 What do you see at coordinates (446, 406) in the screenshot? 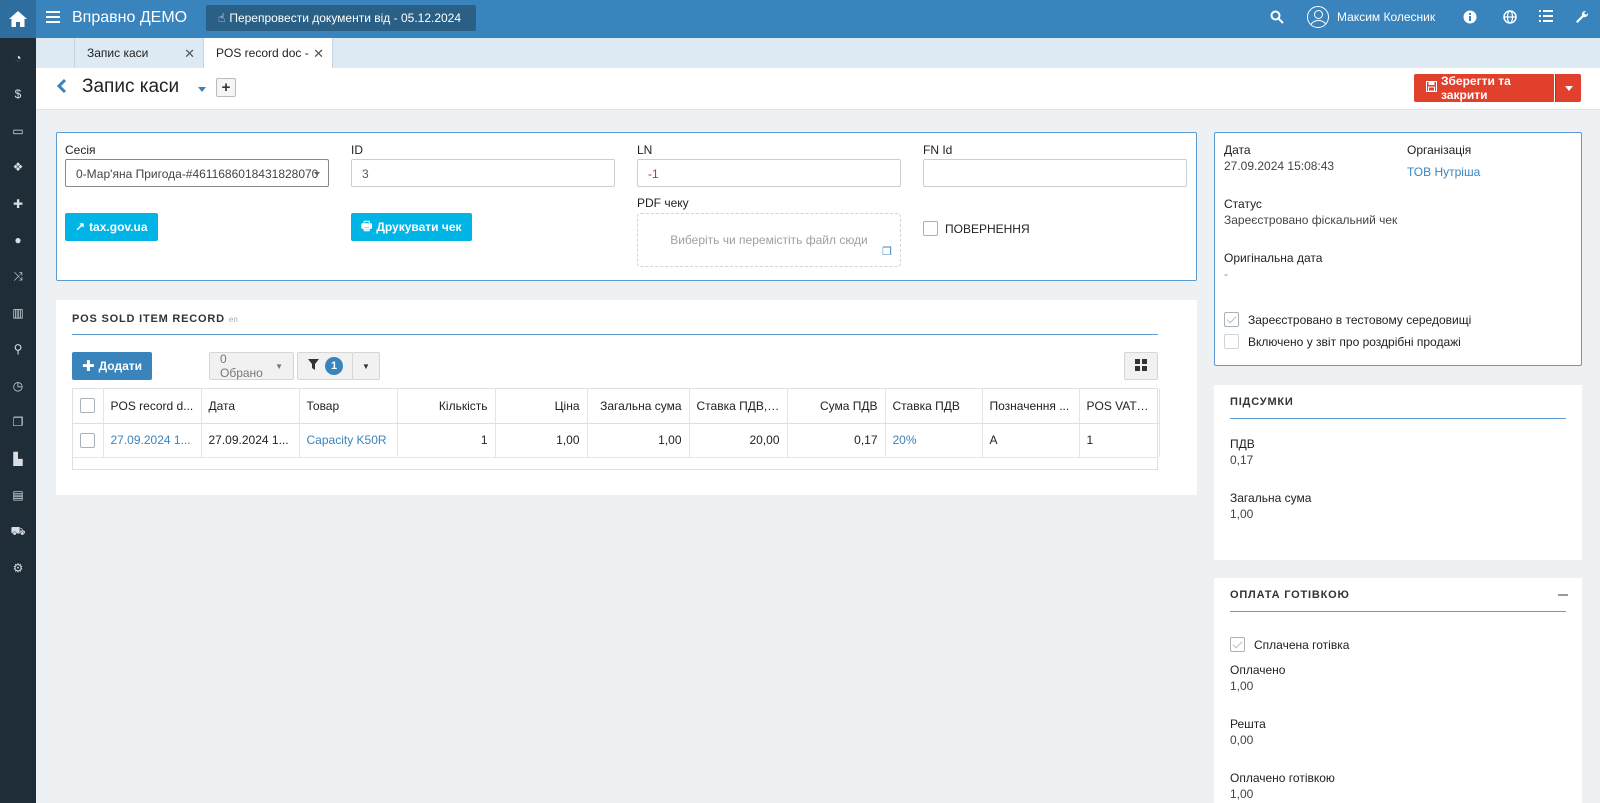
I see `column-header: Кількість` at bounding box center [446, 406].